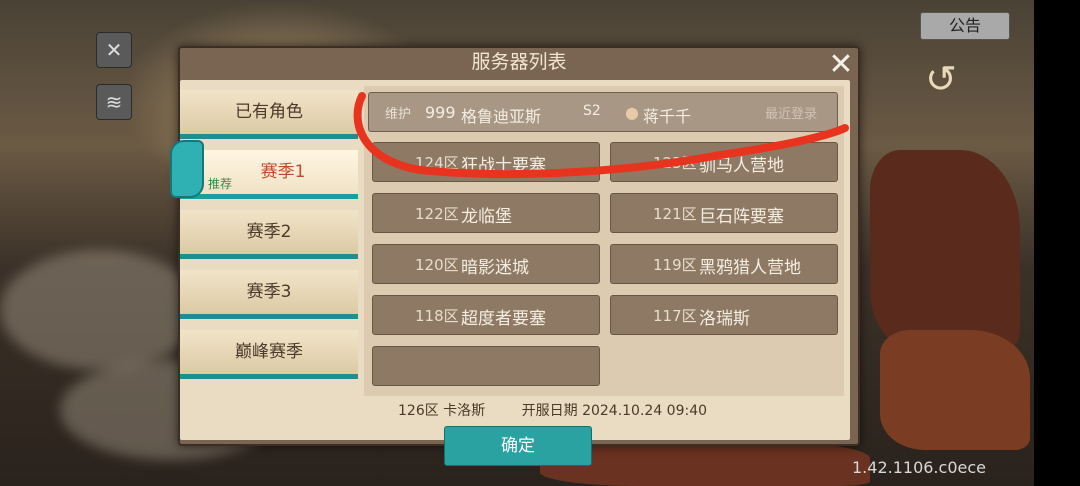 The height and width of the screenshot is (486, 1080). What do you see at coordinates (519, 62) in the screenshot?
I see `dialog-title: 服务器列表` at bounding box center [519, 62].